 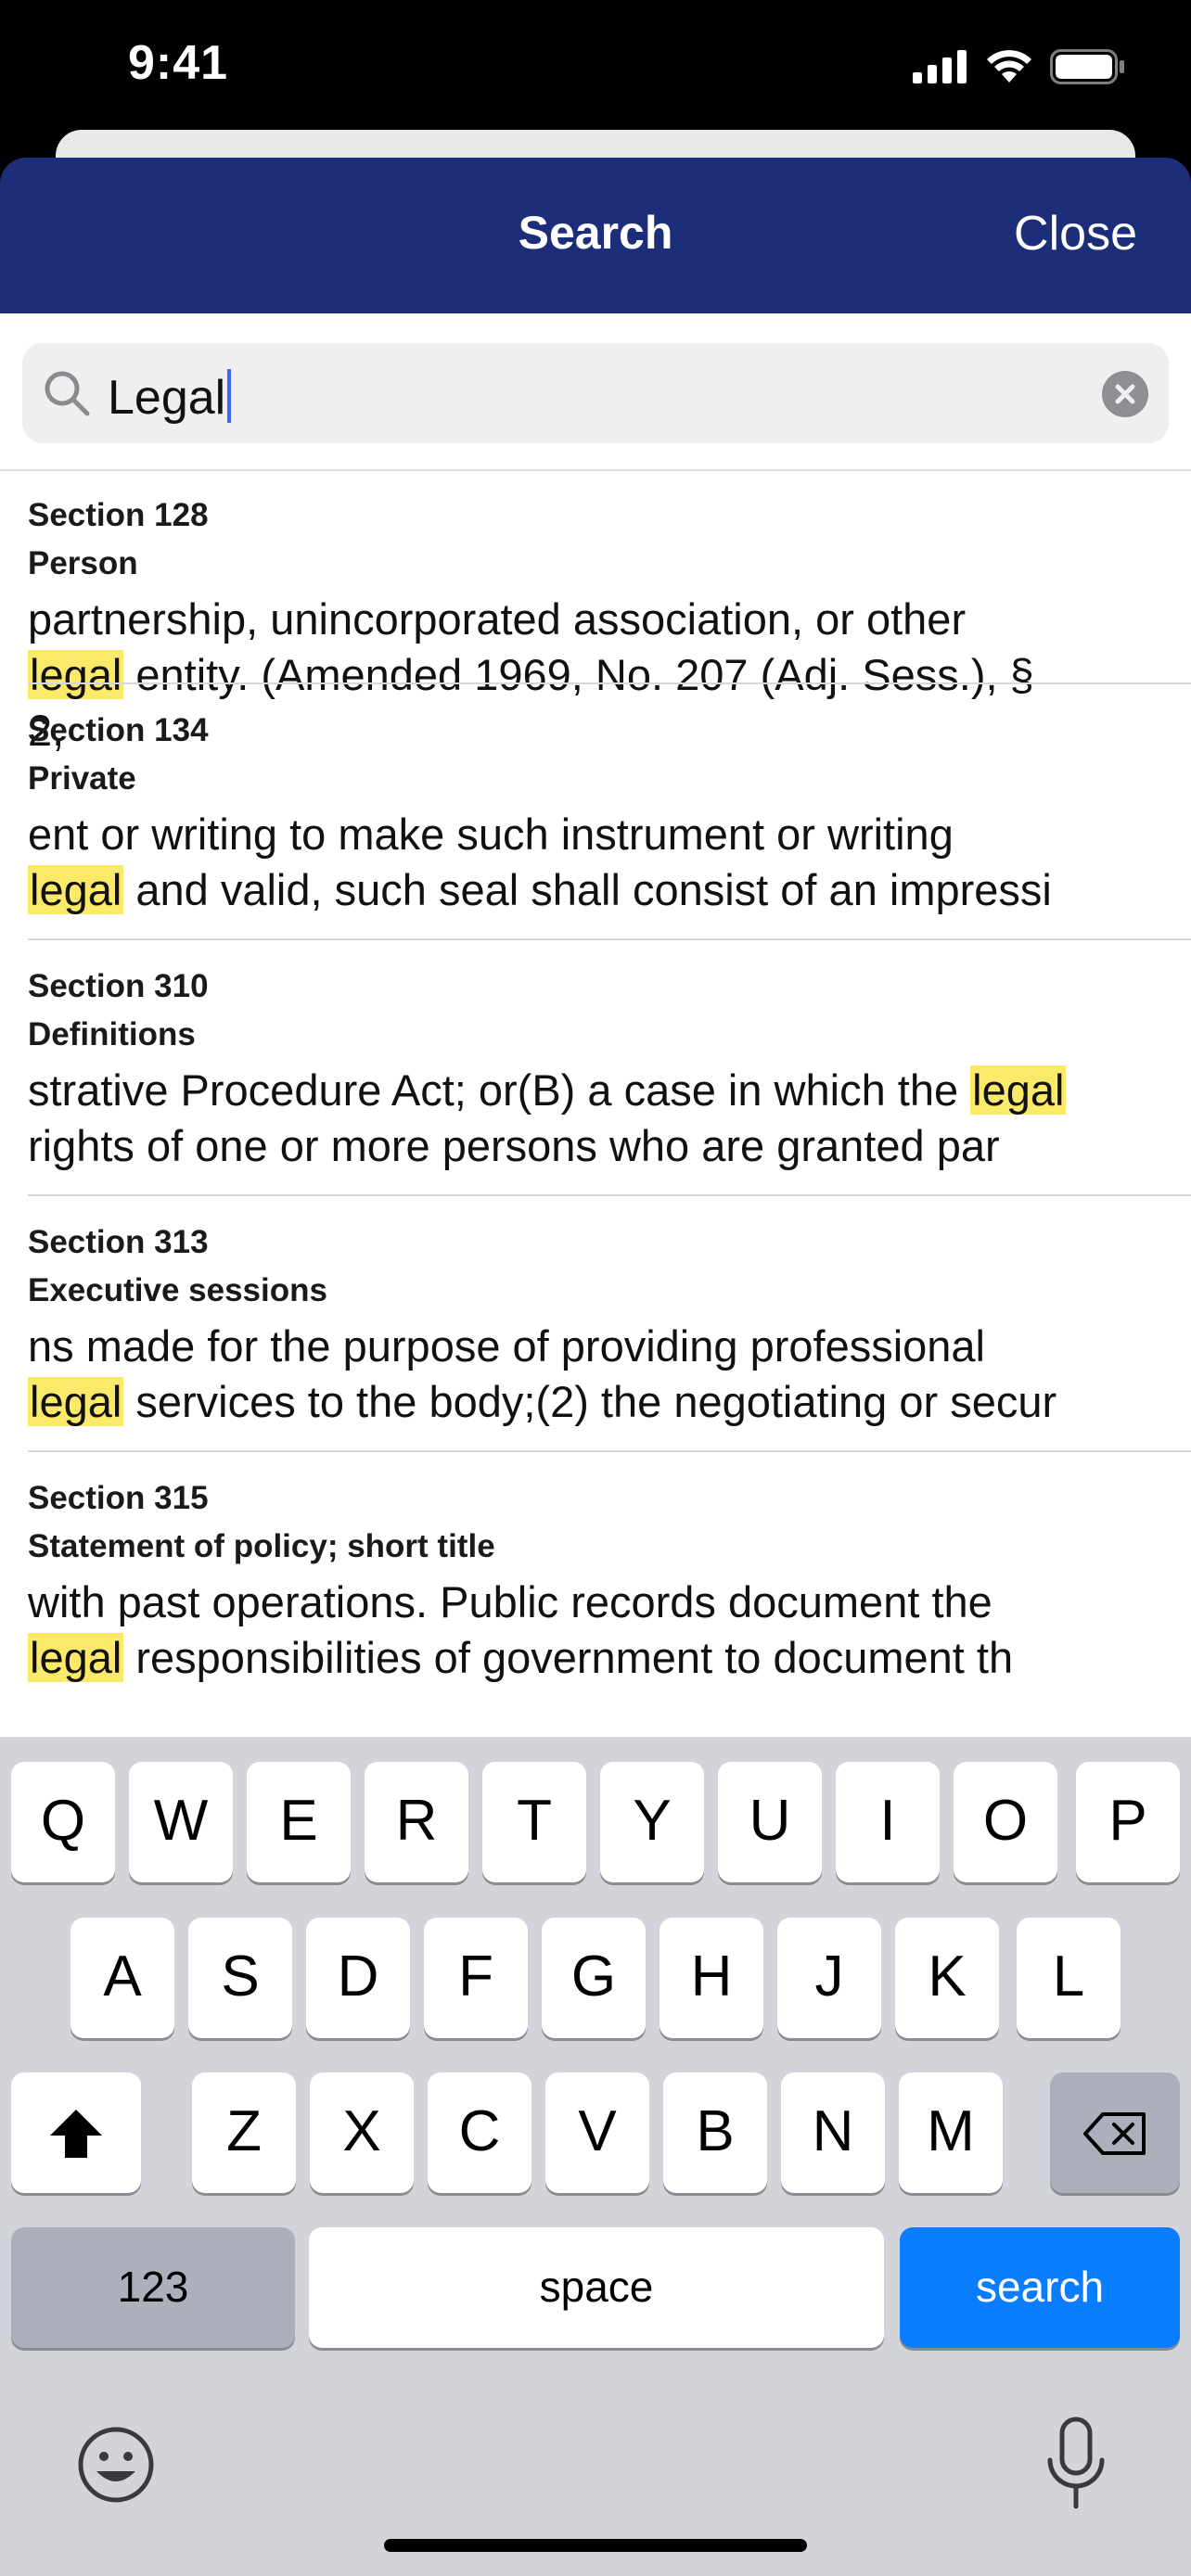 I want to click on result-section: Section 134, so click(x=118, y=730).